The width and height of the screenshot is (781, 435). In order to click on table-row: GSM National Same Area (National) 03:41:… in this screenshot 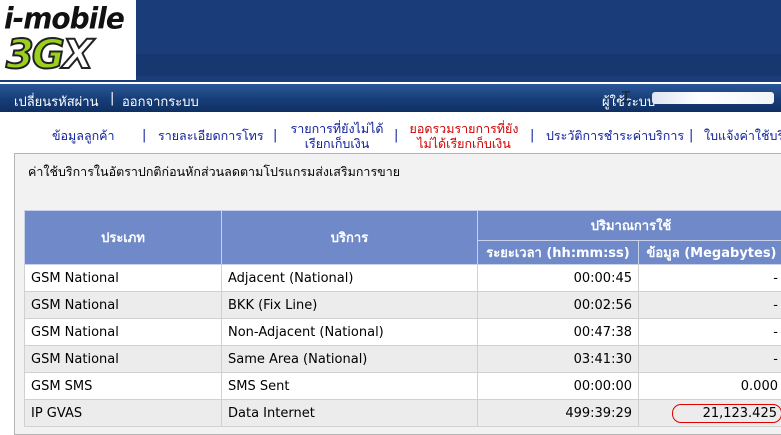, I will do `click(403, 359)`.